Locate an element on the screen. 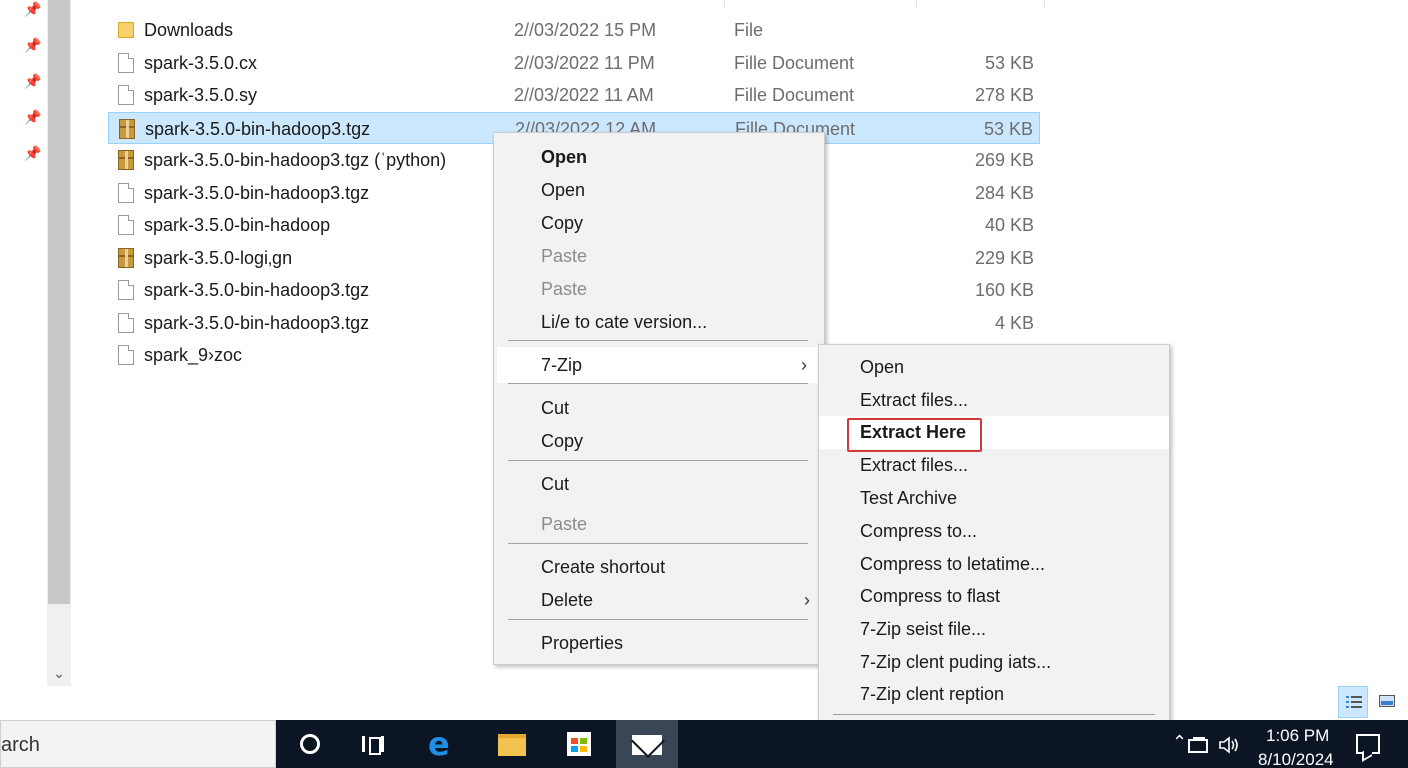 The height and width of the screenshot is (768, 1408). context-menu-item: Create shortout is located at coordinates (659, 567).